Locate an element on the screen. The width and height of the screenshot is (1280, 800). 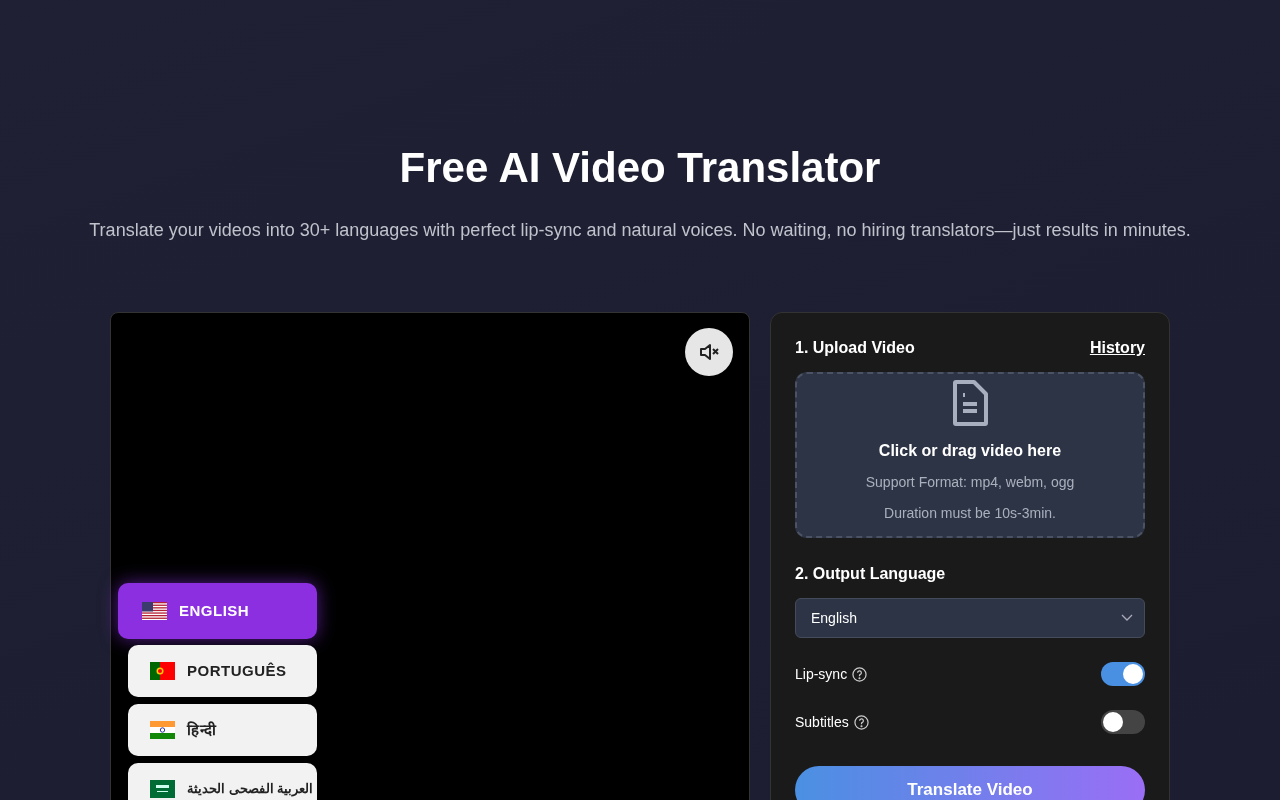
section-heading: 1. Upload Video is located at coordinates (855, 348).